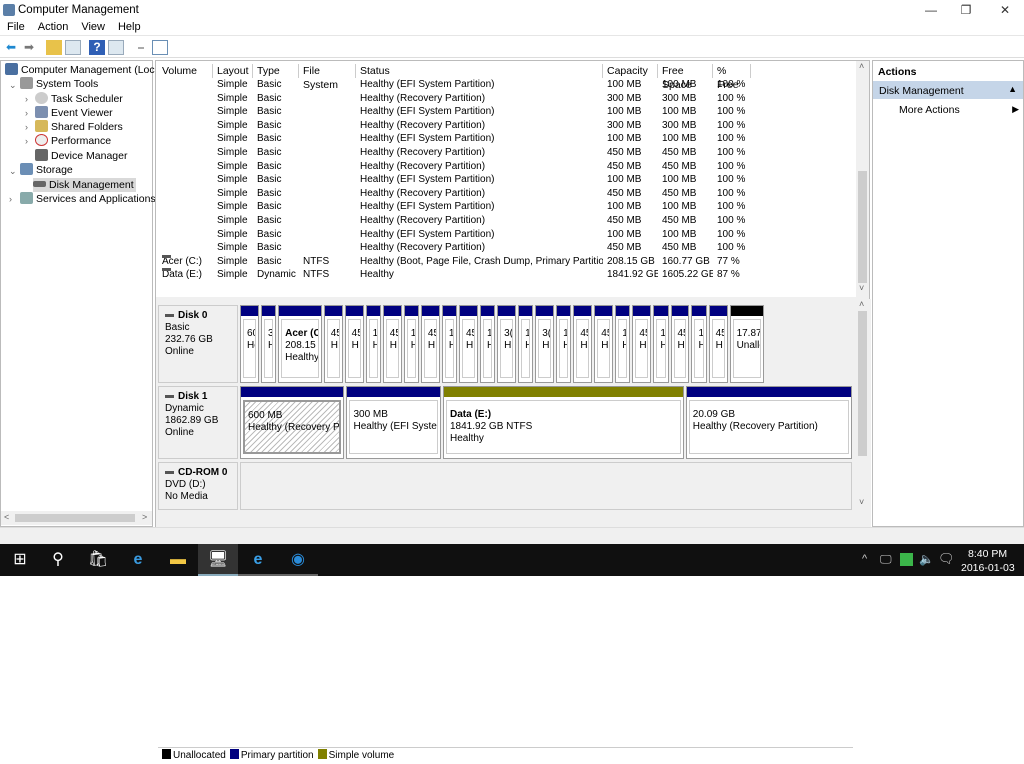 The height and width of the screenshot is (764, 1024). What do you see at coordinates (959, 110) in the screenshot?
I see `more-actions-item: More Actions ▶` at bounding box center [959, 110].